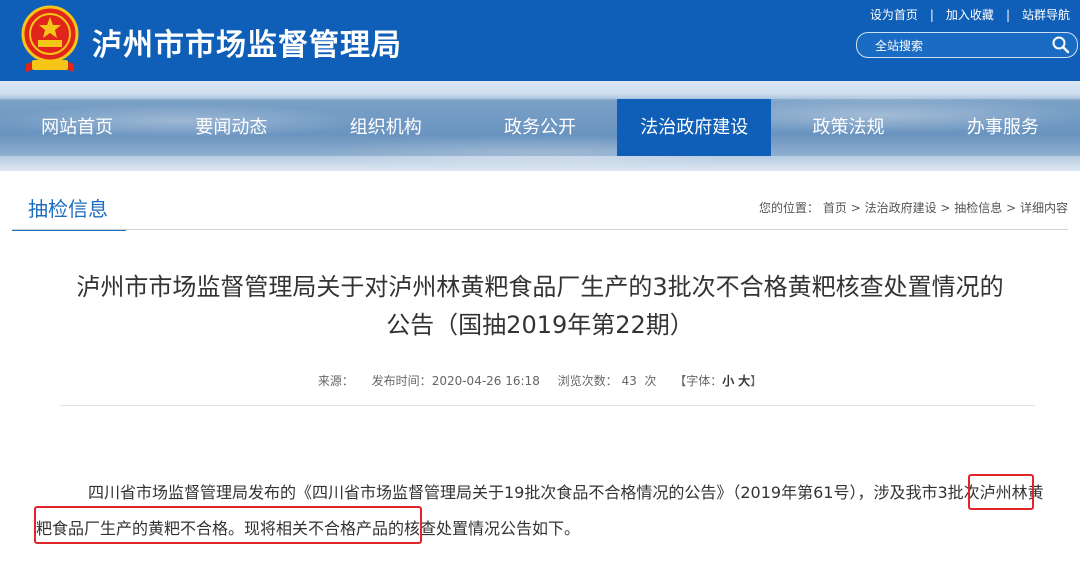 Image resolution: width=1080 pixels, height=565 pixels. I want to click on paragraph-text-2: 涉及我, so click(897, 492).